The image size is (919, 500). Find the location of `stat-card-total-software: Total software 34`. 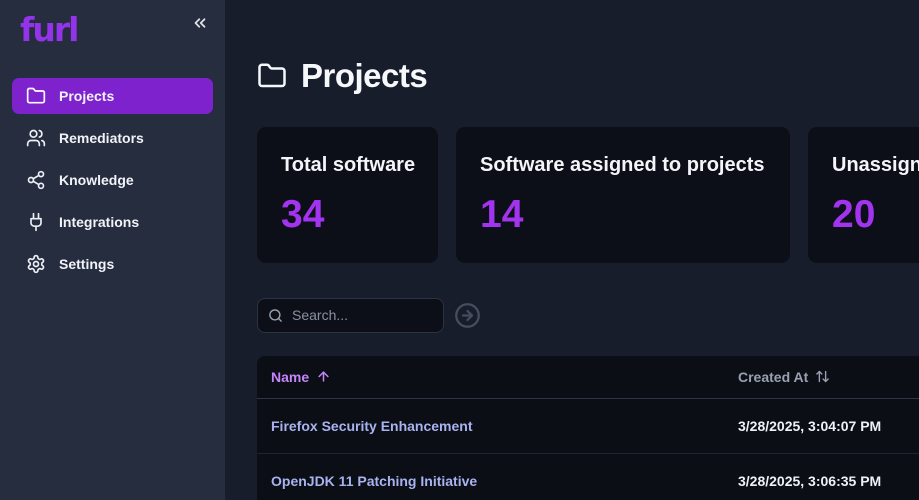

stat-card-total-software: Total software 34 is located at coordinates (347, 195).